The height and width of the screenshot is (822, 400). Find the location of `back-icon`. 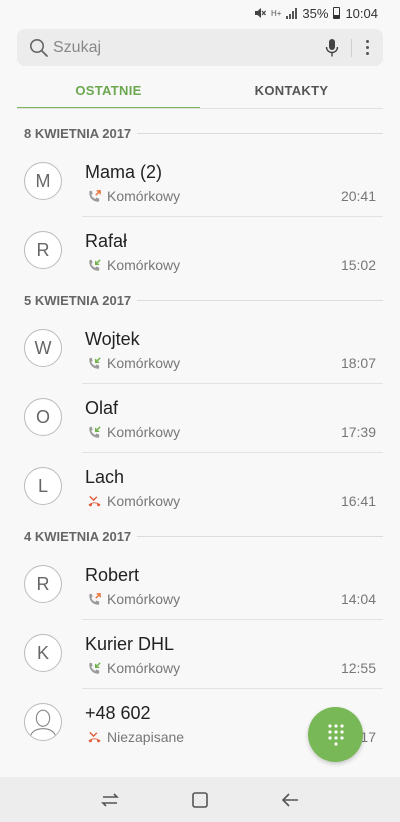

back-icon is located at coordinates (289, 799).